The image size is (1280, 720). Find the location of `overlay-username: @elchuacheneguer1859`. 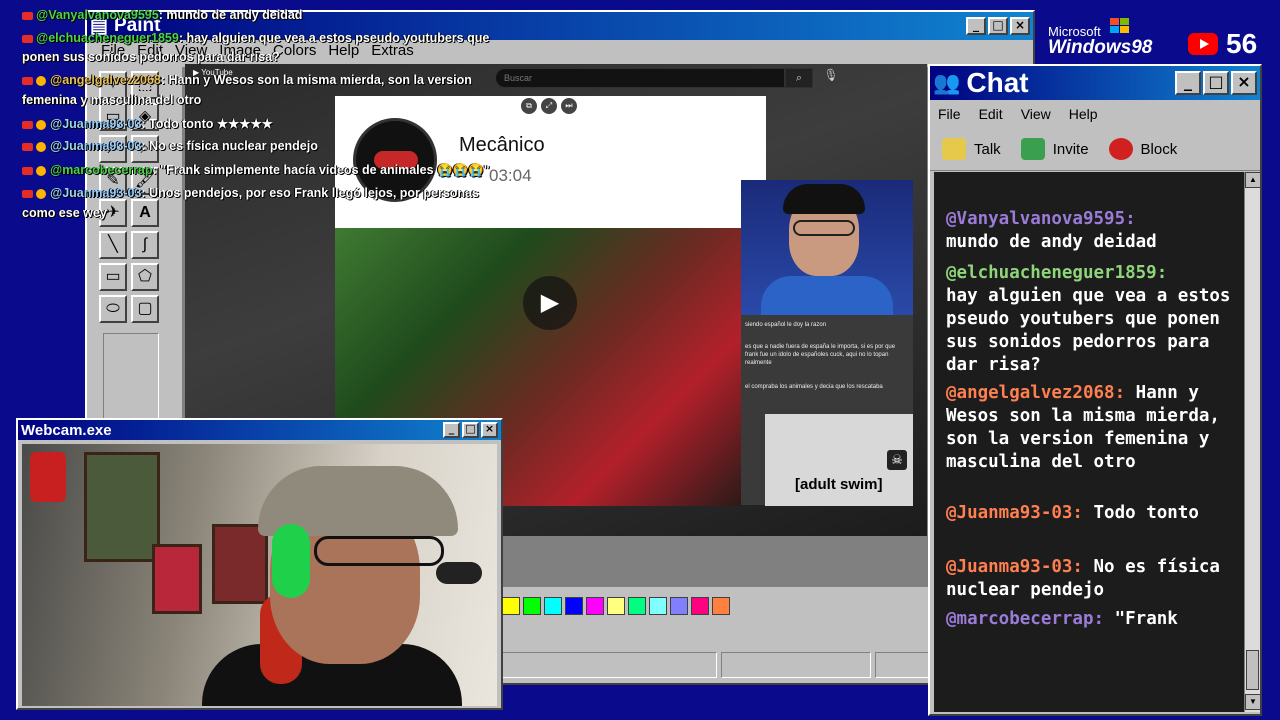

overlay-username: @elchuacheneguer1859 is located at coordinates (107, 38).